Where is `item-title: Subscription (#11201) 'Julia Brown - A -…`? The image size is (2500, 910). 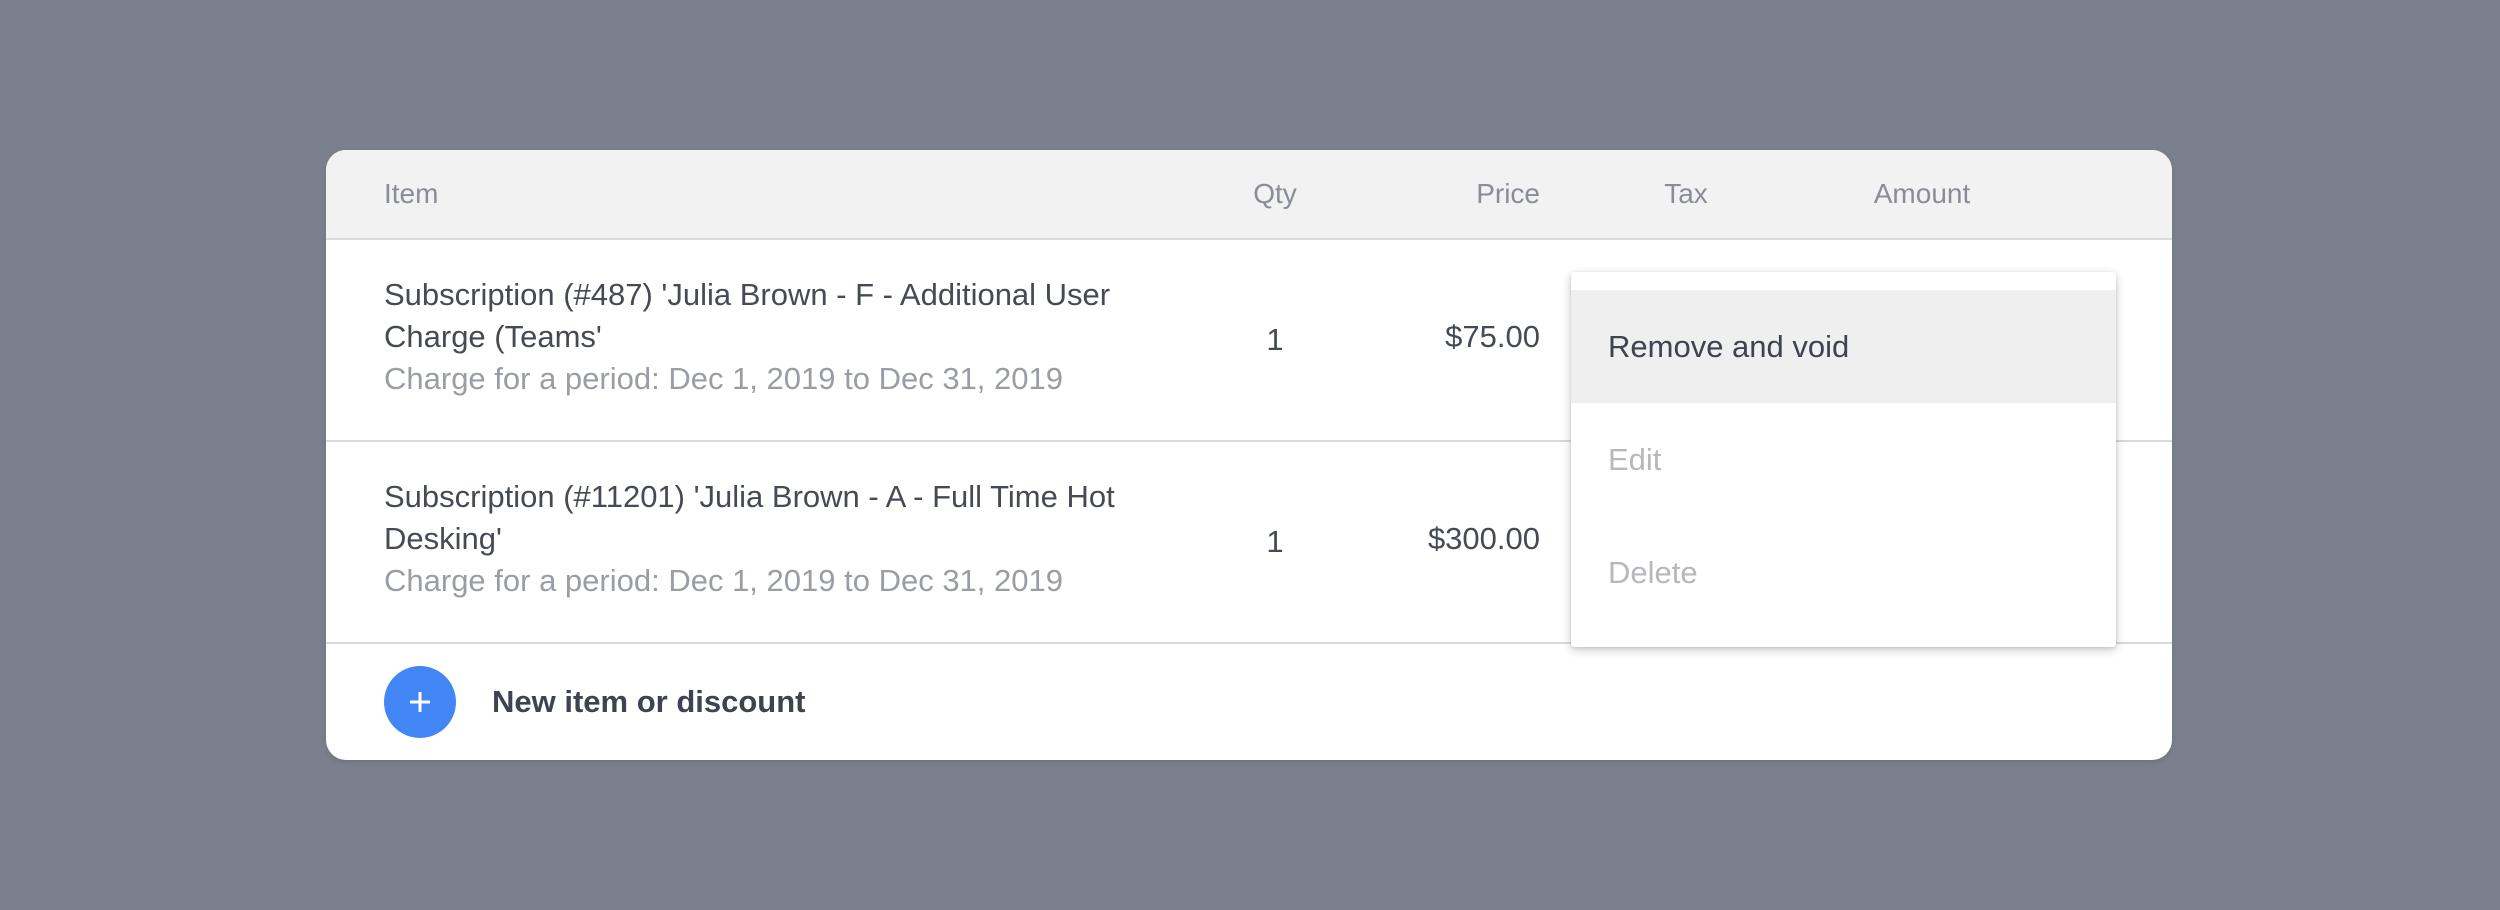
item-title: Subscription (#11201) 'Julia Brown - A -… is located at coordinates (749, 517).